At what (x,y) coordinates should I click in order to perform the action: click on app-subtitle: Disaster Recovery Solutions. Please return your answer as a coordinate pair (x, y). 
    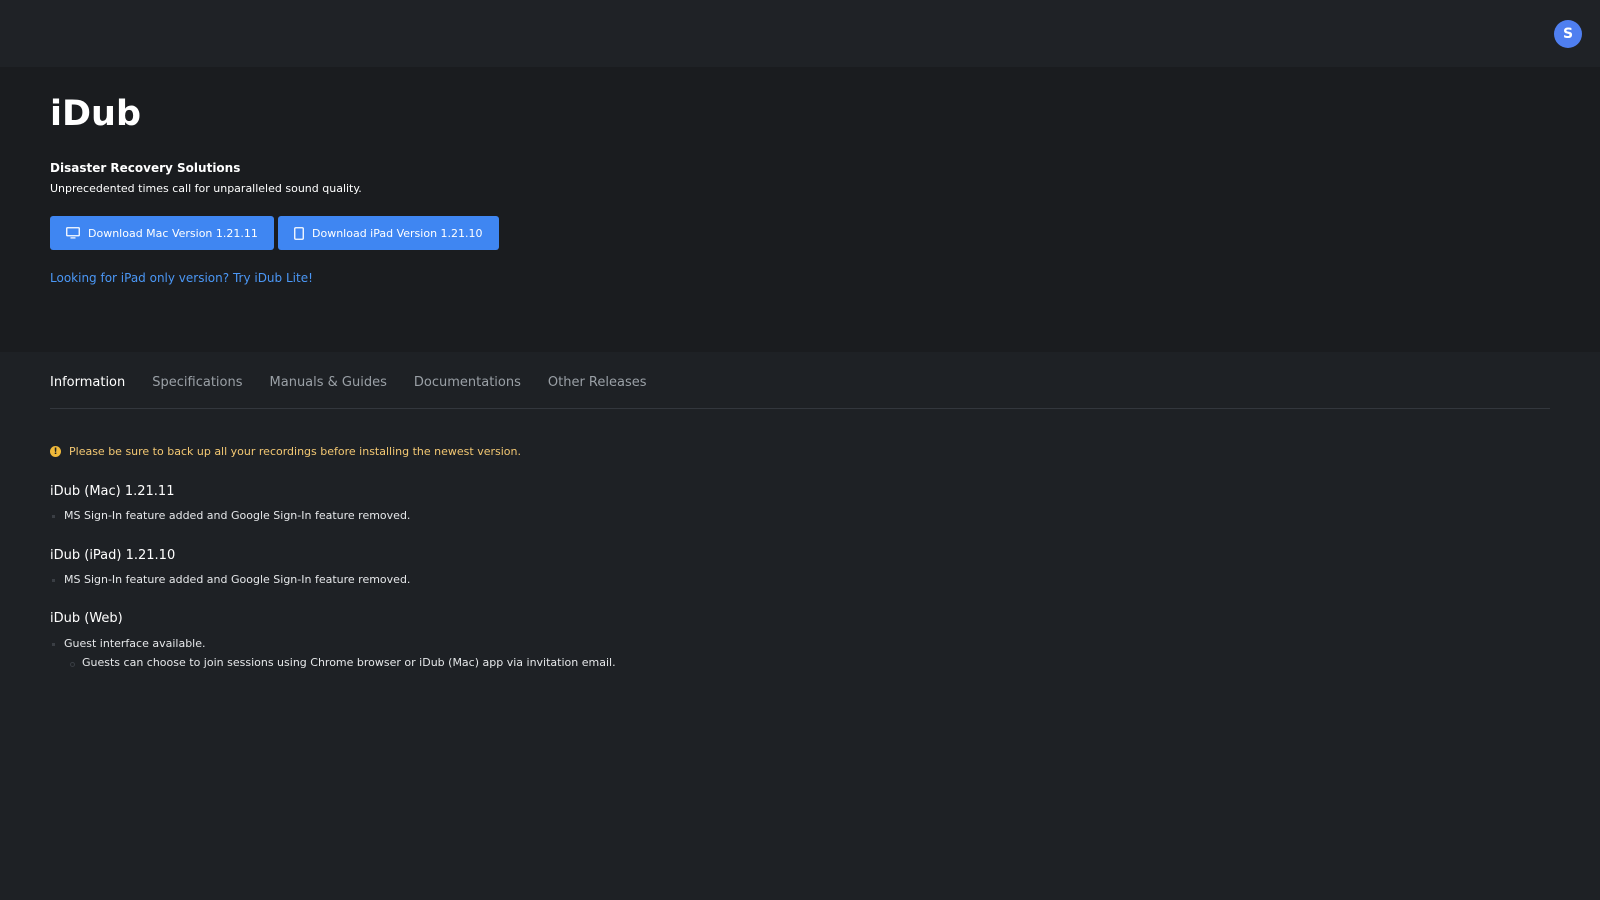
    Looking at the image, I should click on (145, 168).